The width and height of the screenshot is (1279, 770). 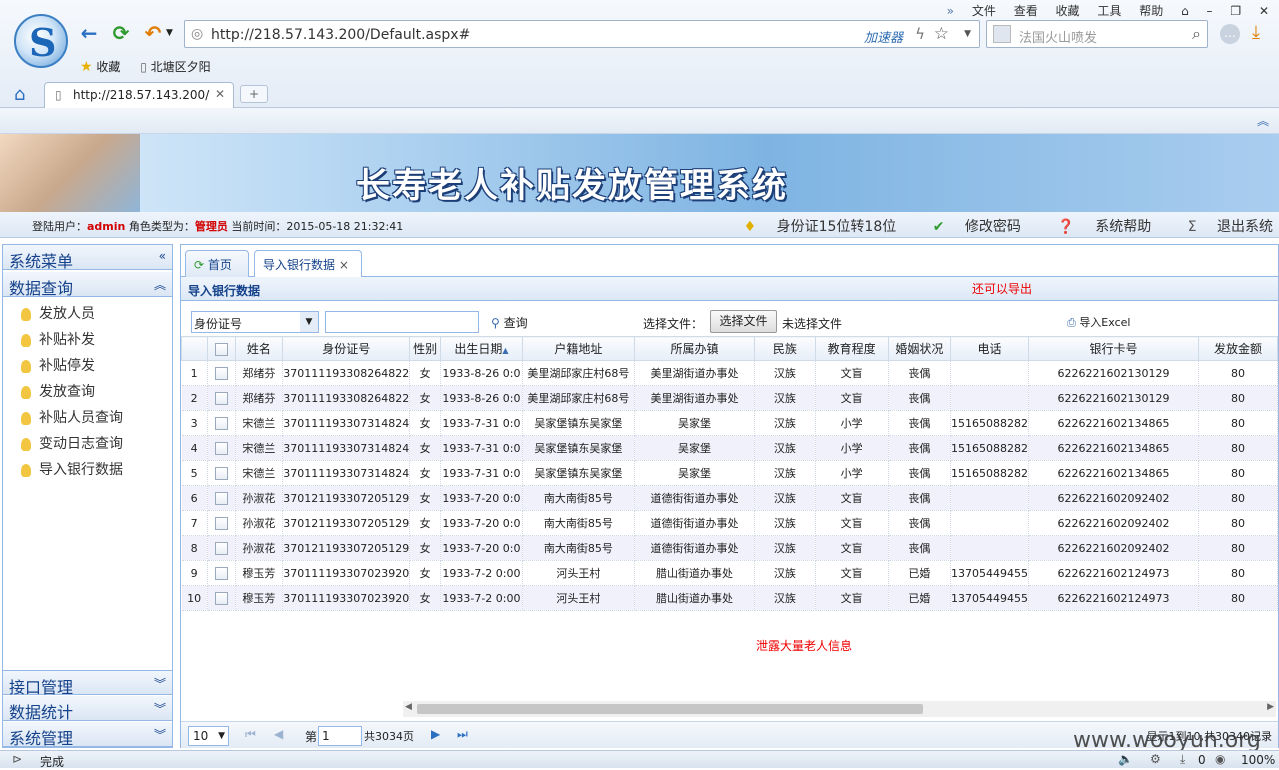 I want to click on skin-icon: ⌂, so click(x=1185, y=11).